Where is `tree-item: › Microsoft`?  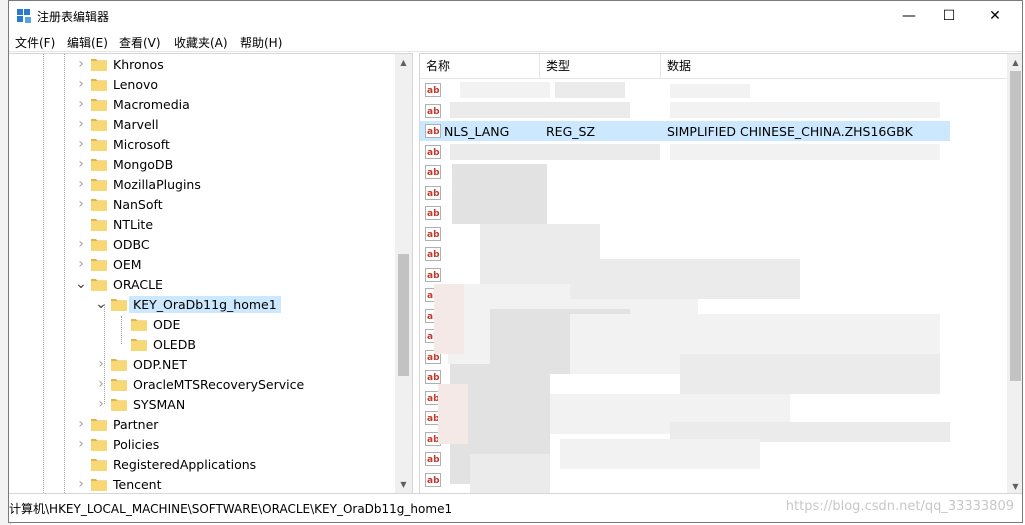 tree-item: › Microsoft is located at coordinates (122, 144).